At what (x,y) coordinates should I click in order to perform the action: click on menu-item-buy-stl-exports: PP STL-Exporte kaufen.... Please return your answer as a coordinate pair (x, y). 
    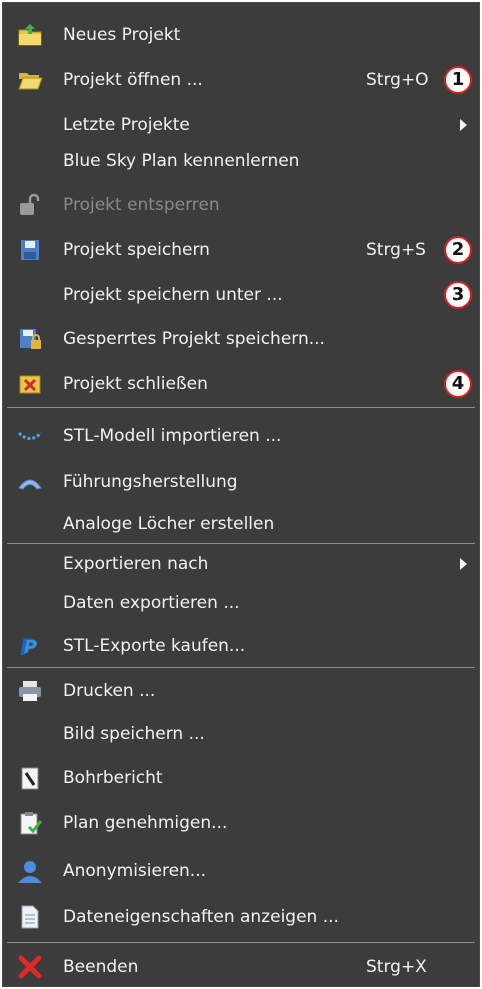
    Looking at the image, I should click on (241, 646).